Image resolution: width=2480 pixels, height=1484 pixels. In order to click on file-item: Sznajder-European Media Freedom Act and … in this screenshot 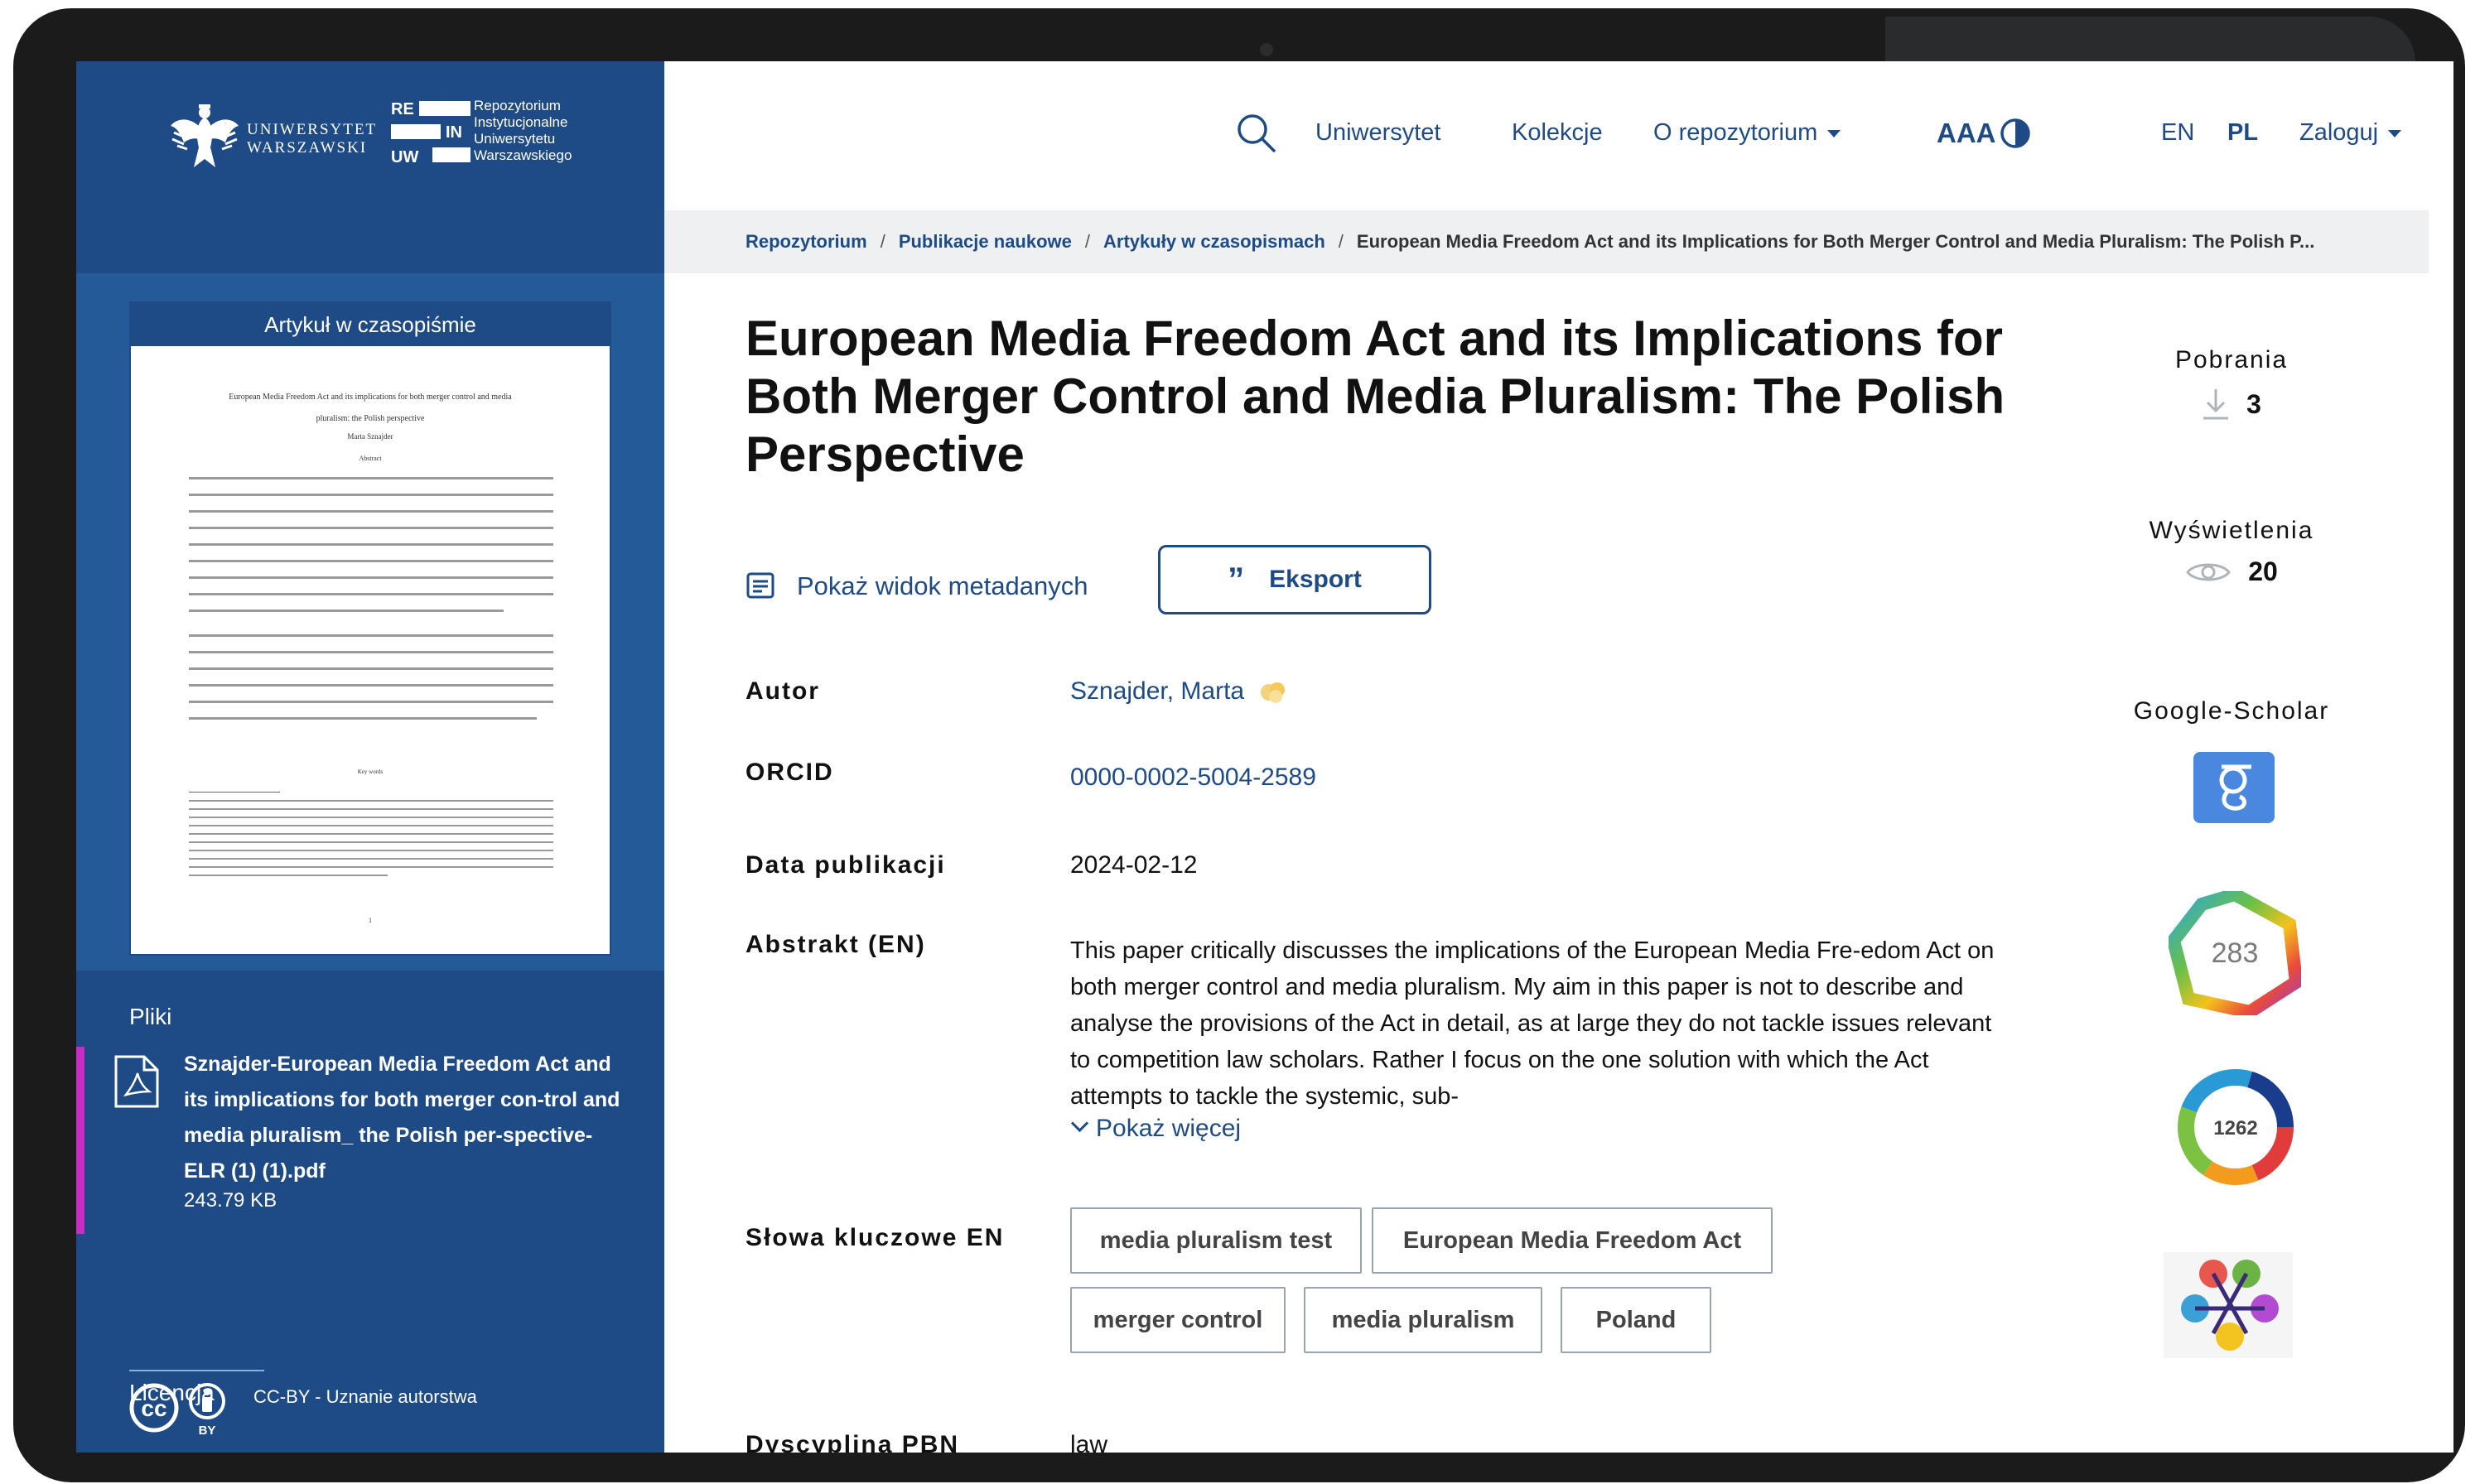, I will do `click(370, 1140)`.